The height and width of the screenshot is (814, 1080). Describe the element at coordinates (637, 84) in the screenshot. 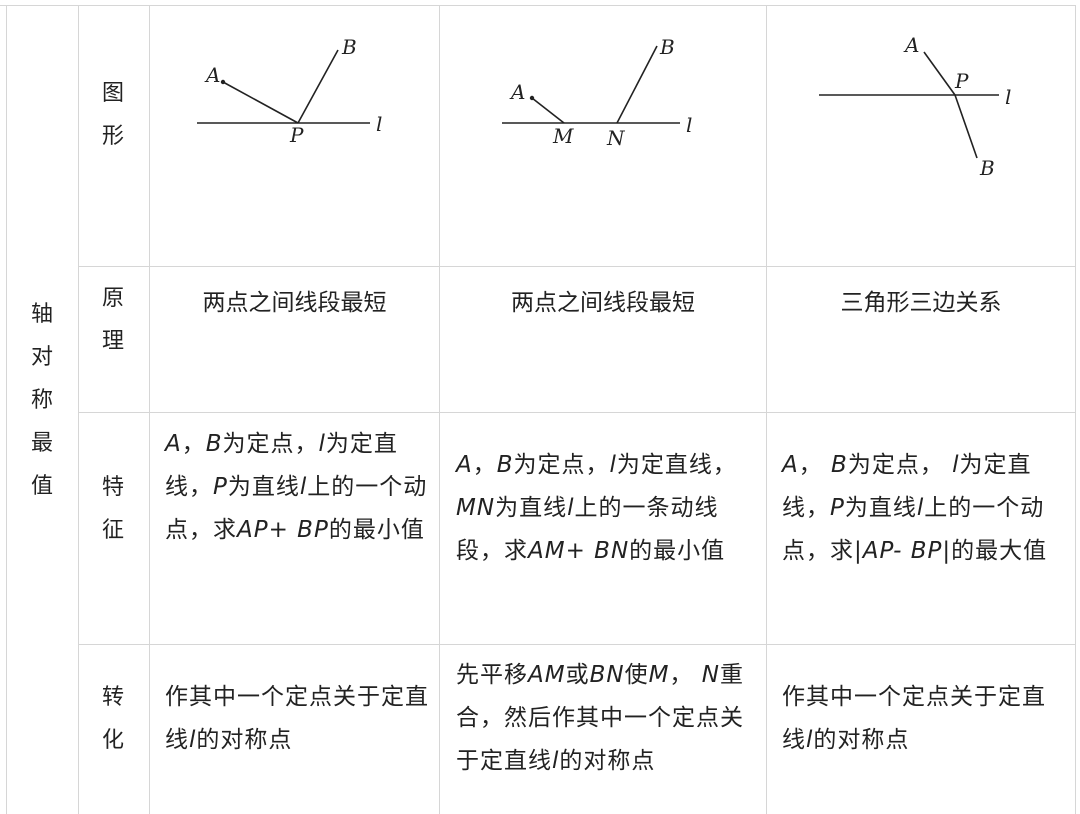

I see `segment-BN` at that location.